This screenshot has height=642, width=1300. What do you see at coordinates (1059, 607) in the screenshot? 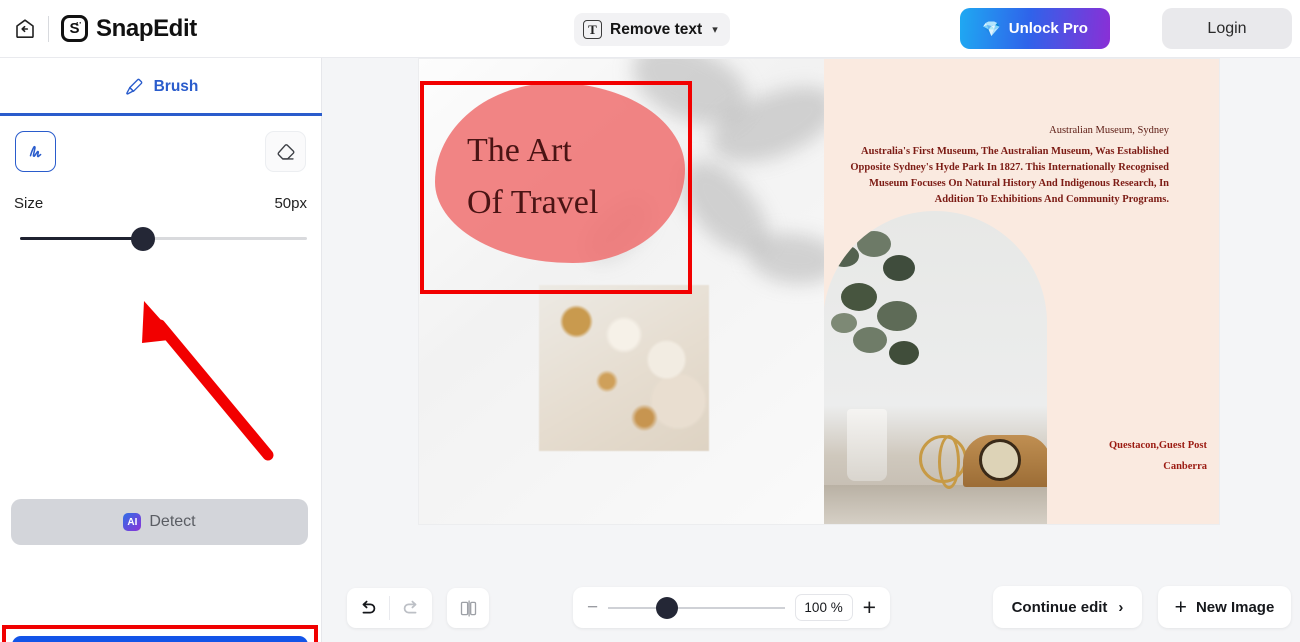
I see `continue-edit-label: Continue edit` at bounding box center [1059, 607].